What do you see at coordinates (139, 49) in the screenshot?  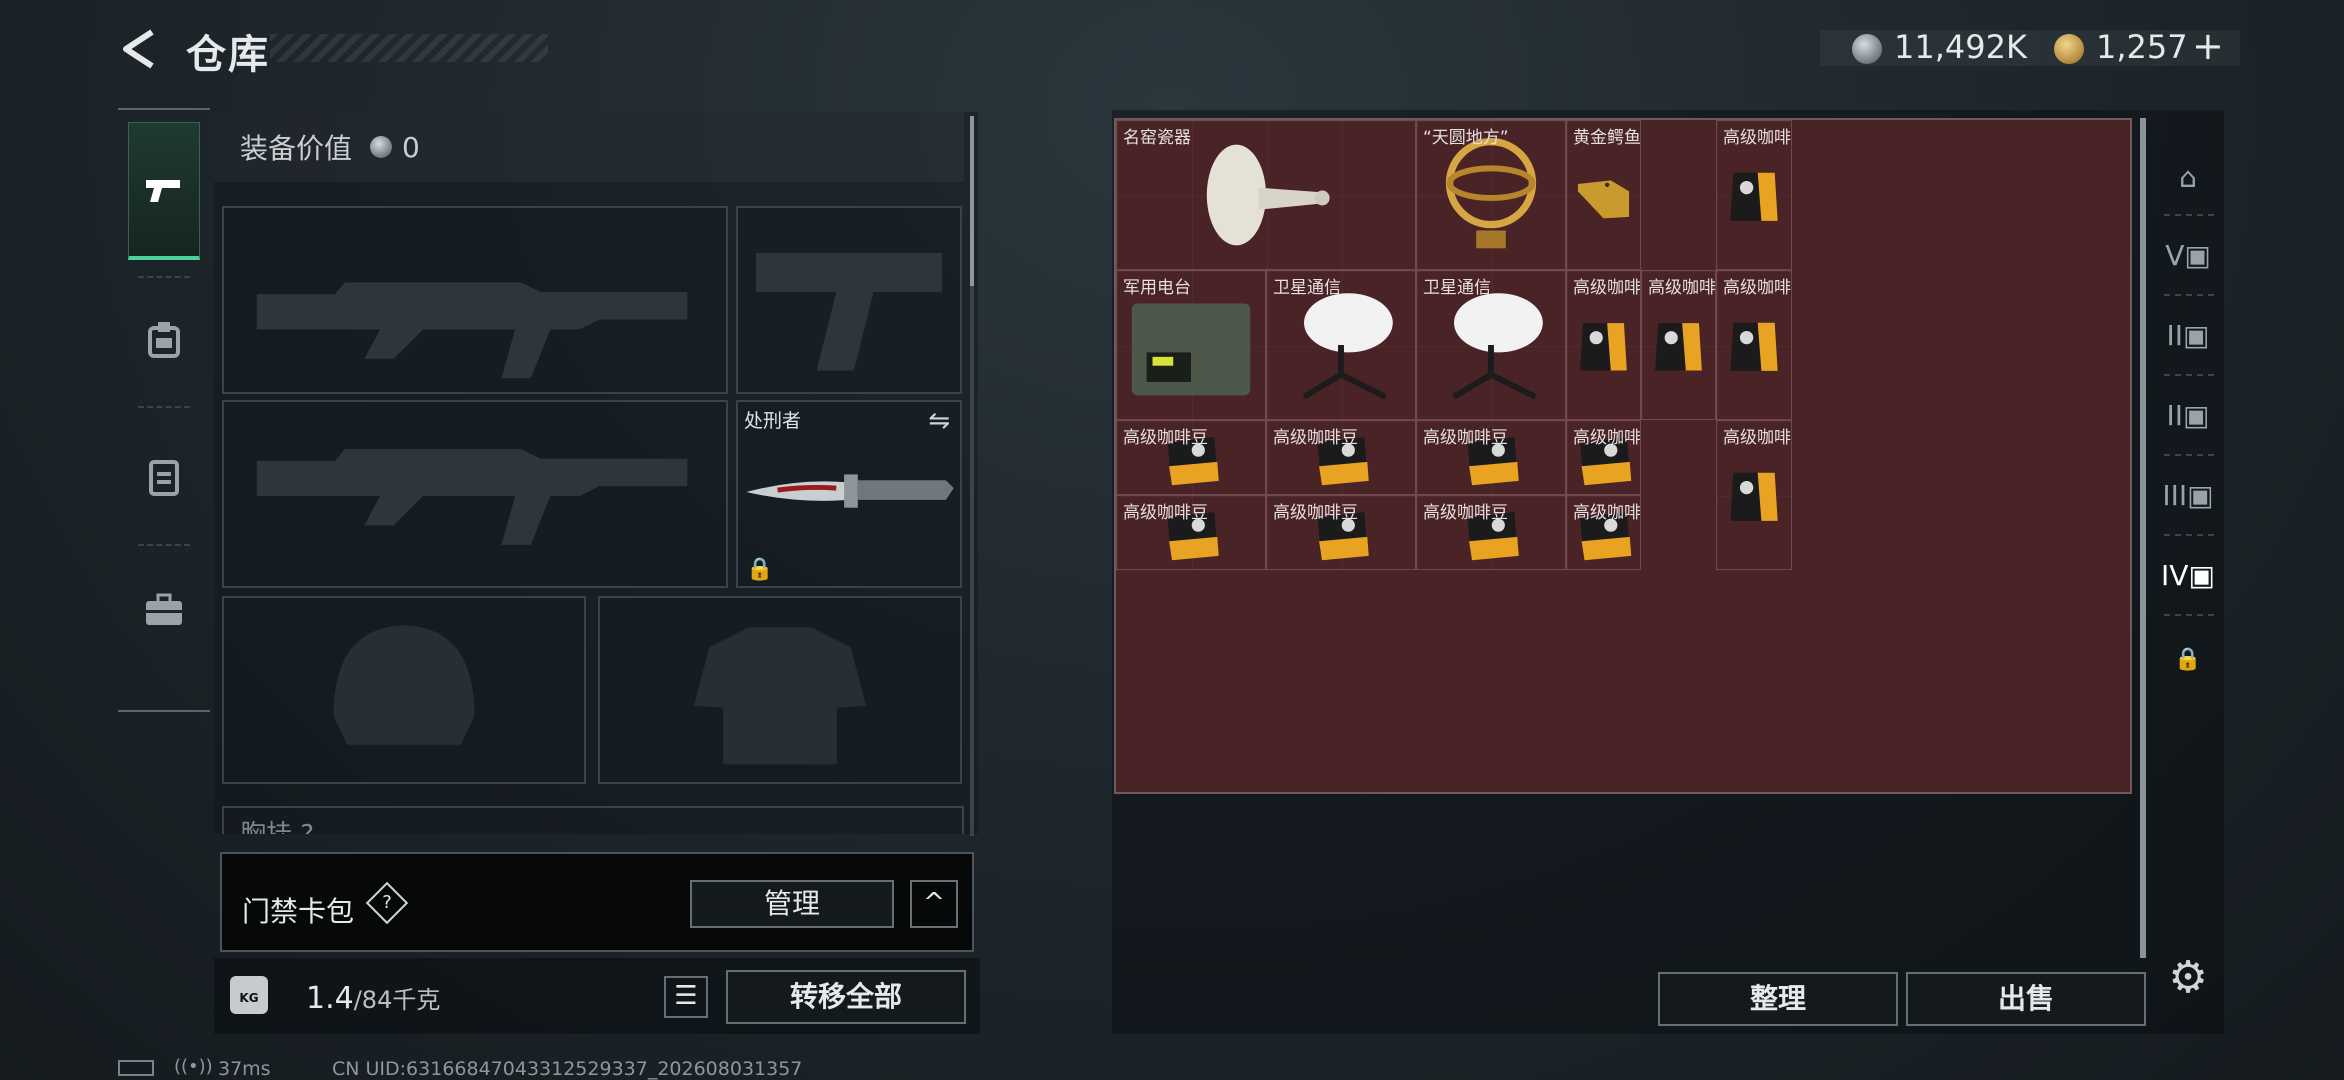 I see `back-button` at bounding box center [139, 49].